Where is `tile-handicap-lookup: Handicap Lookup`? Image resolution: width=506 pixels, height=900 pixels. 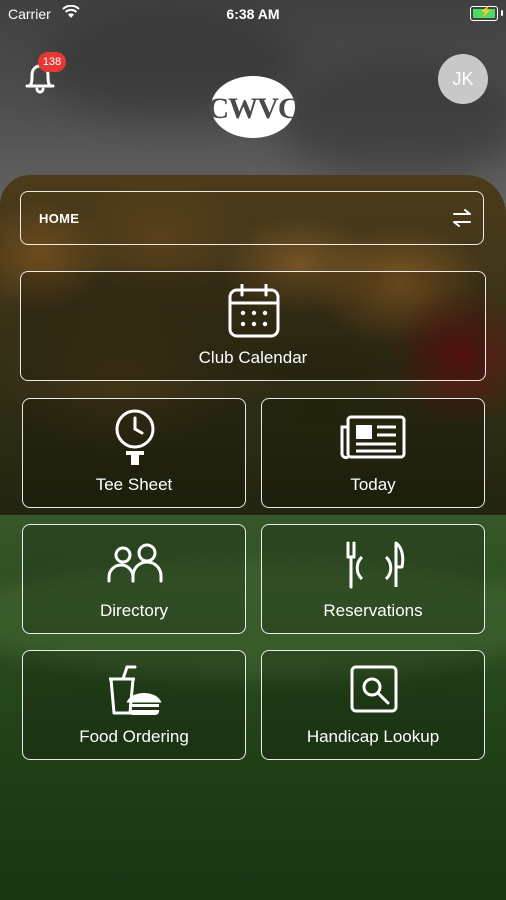
tile-handicap-lookup: Handicap Lookup is located at coordinates (373, 705).